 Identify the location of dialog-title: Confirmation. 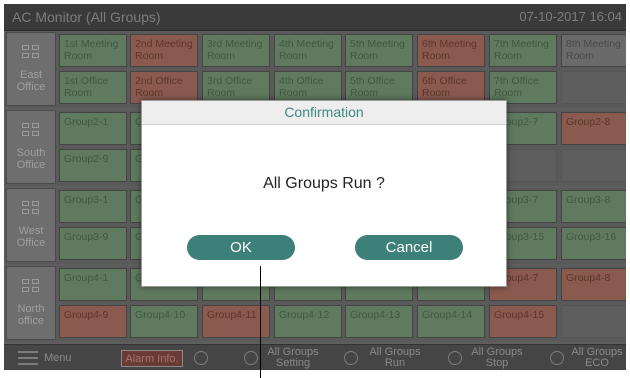
(324, 112).